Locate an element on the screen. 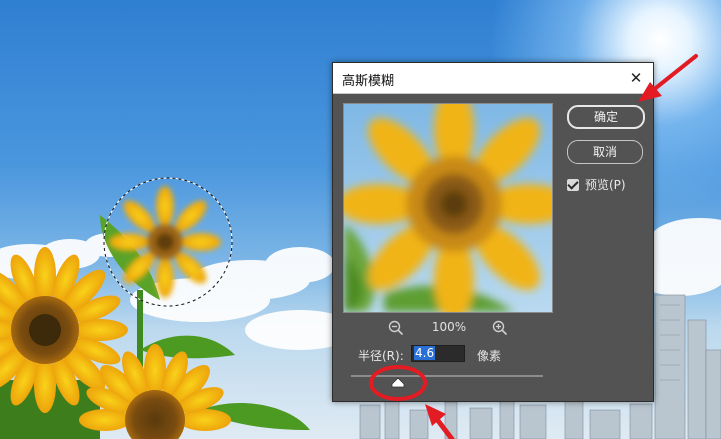 The width and height of the screenshot is (721, 439). cancel-button: 取消 is located at coordinates (605, 152).